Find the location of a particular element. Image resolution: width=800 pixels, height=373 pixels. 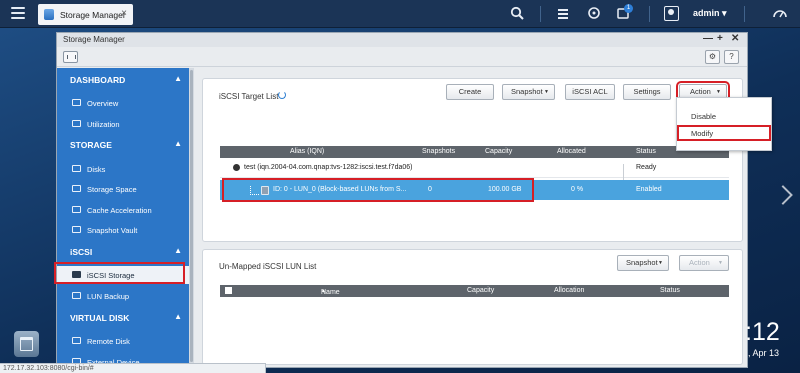

recycle-bin-icon is located at coordinates (26, 344).